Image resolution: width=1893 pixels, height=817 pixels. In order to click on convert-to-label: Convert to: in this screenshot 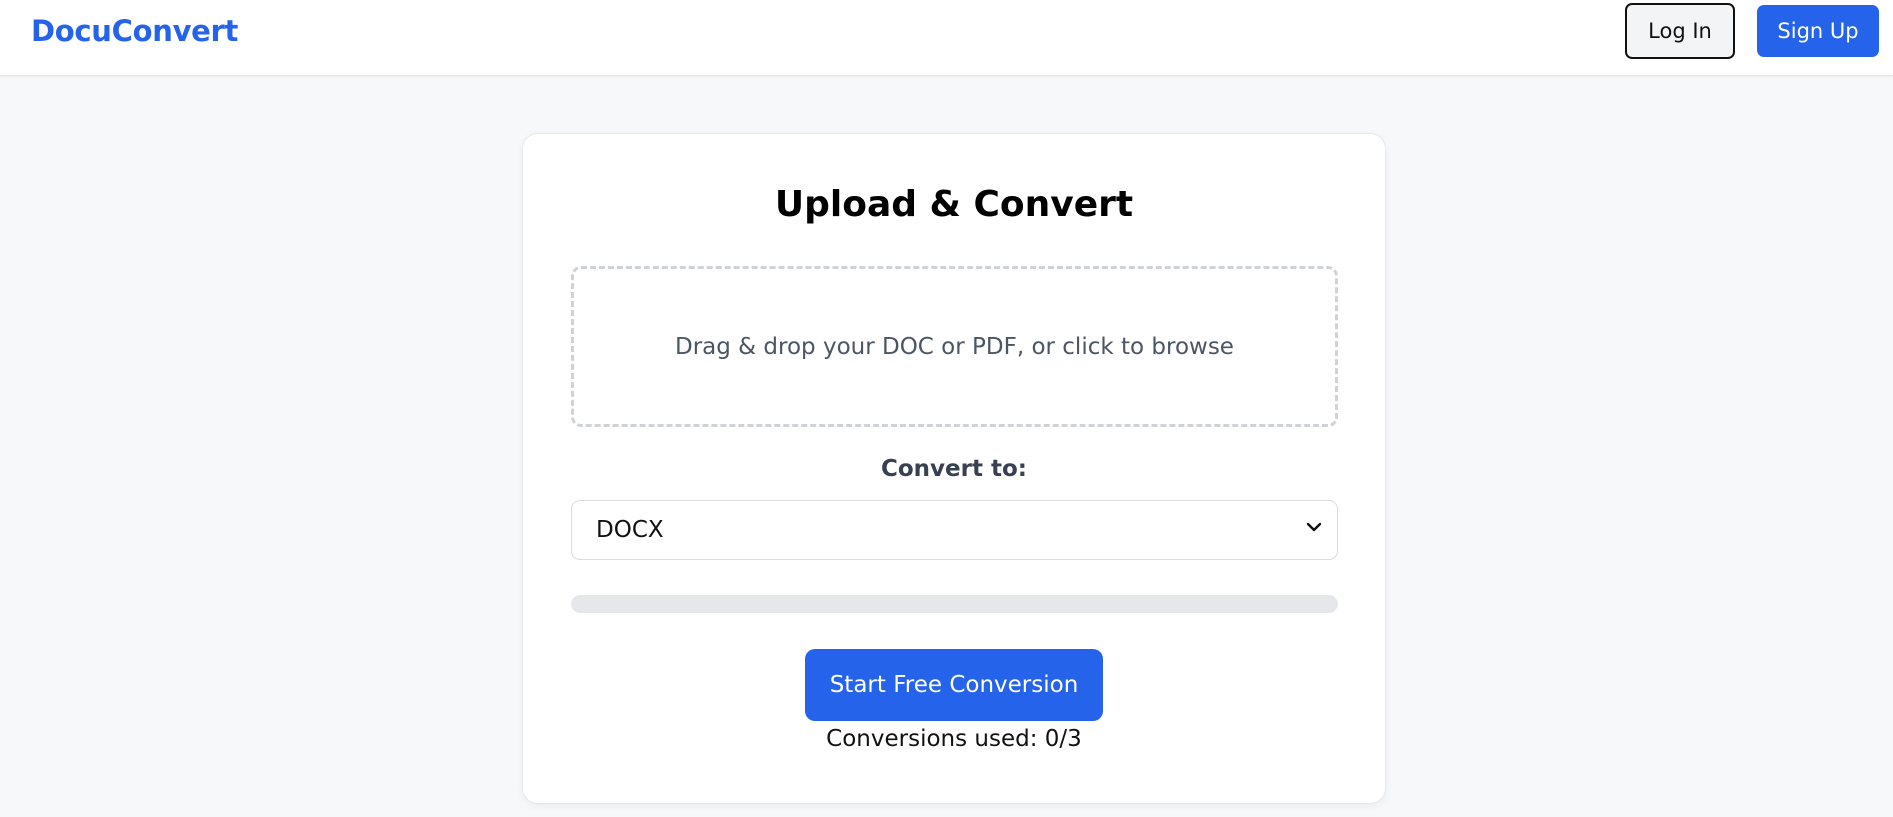, I will do `click(954, 469)`.